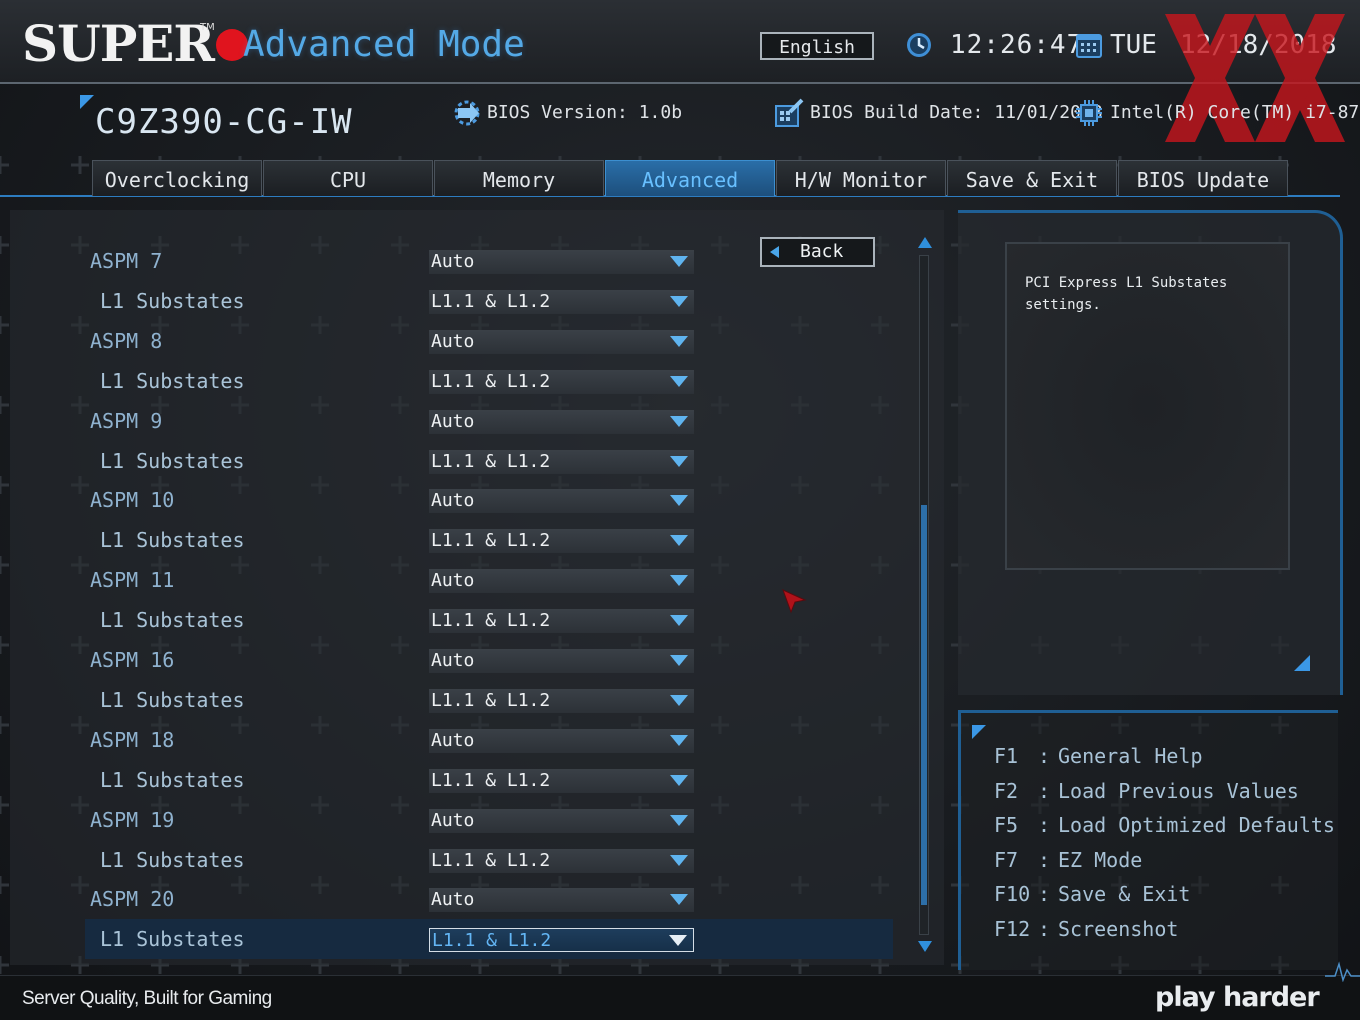 This screenshot has height=1020, width=1360. Describe the element at coordinates (1089, 46) in the screenshot. I see `calendar-icon` at that location.